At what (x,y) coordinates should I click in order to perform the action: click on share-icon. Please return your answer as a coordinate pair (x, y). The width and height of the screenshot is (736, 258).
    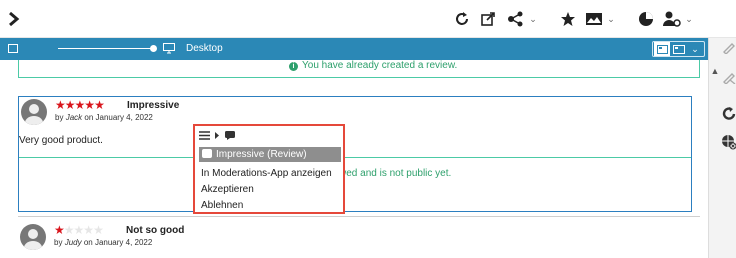
    Looking at the image, I should click on (516, 19).